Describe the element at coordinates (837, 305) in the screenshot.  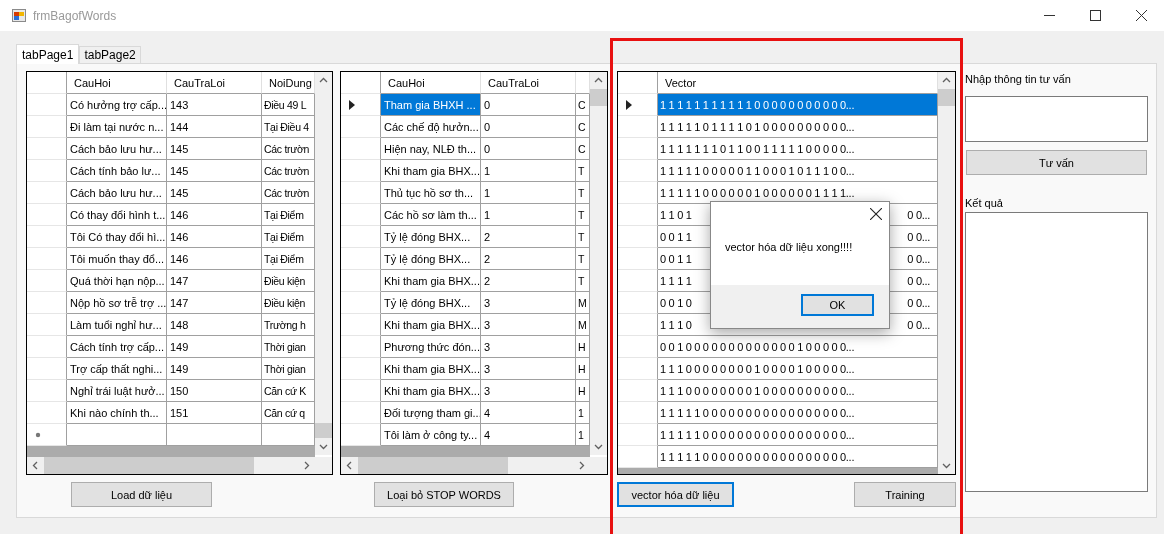
I see `ok-button: OK` at that location.